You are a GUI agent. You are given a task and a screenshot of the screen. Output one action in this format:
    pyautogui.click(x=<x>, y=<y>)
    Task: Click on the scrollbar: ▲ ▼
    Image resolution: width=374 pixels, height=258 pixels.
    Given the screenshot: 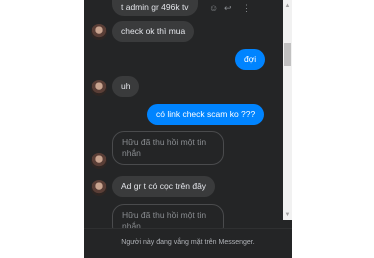 What is the action you would take?
    pyautogui.click(x=287, y=110)
    